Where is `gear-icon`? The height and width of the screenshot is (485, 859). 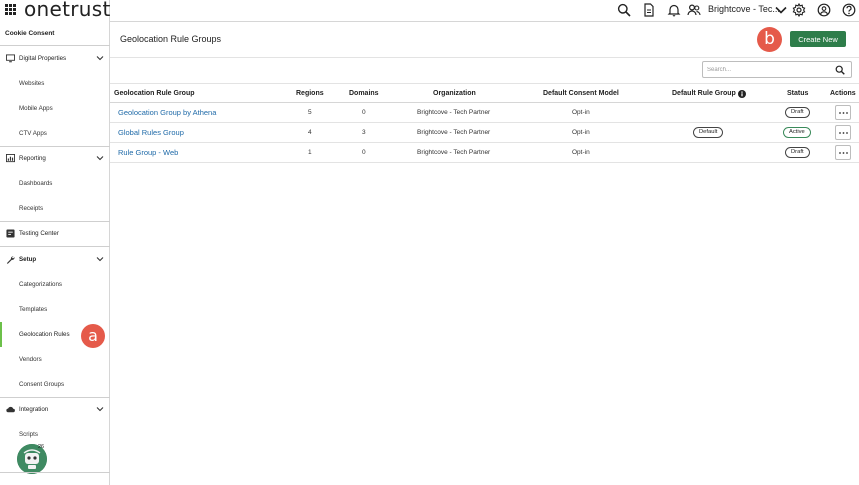 gear-icon is located at coordinates (799, 10).